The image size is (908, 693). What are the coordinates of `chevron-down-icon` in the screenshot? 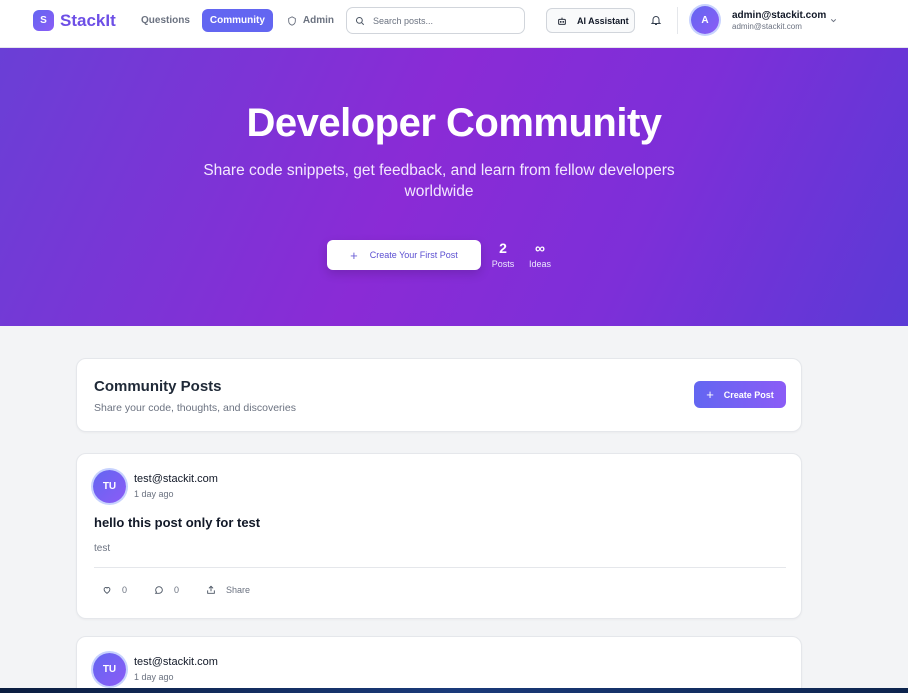 It's located at (833, 20).